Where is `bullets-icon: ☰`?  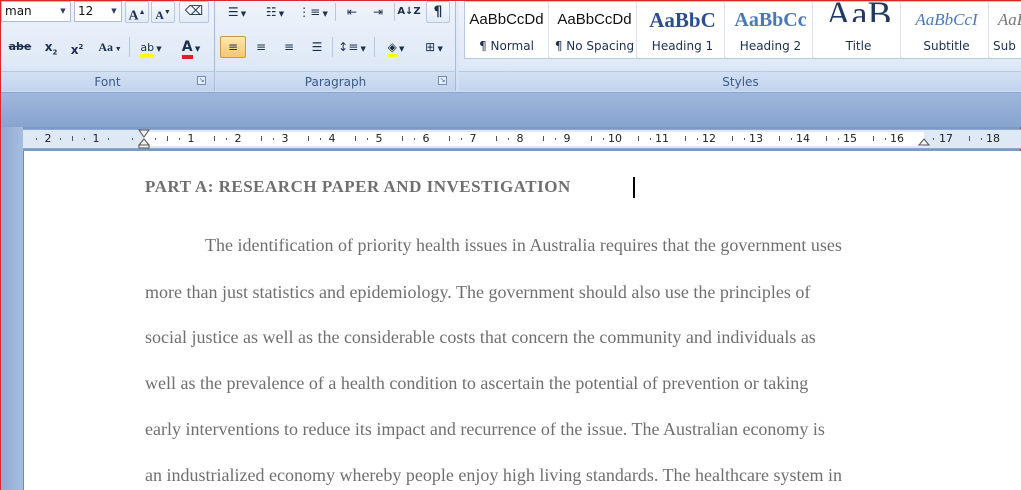
bullets-icon: ☰ is located at coordinates (233, 12).